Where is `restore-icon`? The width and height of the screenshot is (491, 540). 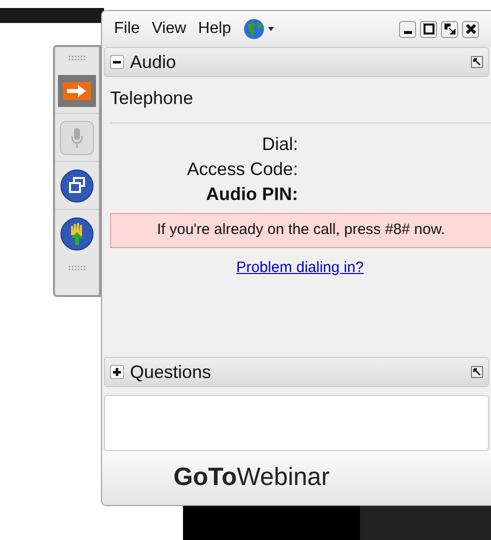
restore-icon is located at coordinates (449, 29).